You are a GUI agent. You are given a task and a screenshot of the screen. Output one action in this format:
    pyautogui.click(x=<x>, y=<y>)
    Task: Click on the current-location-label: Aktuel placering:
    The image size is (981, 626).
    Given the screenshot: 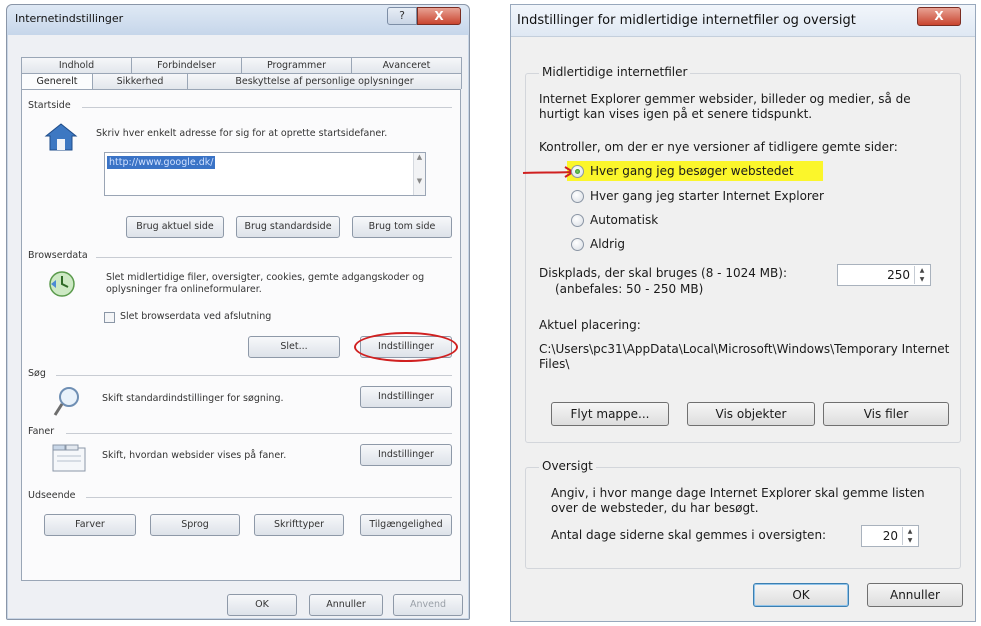 What is the action you would take?
    pyautogui.click(x=590, y=325)
    